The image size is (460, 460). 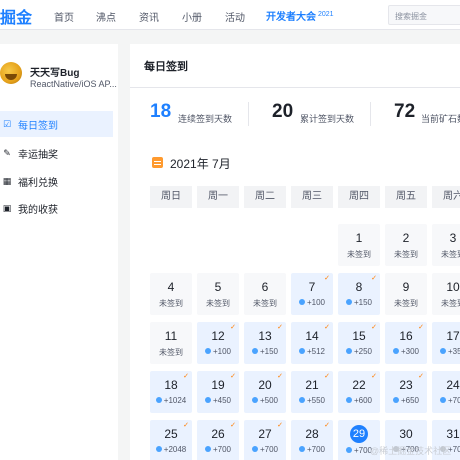 What do you see at coordinates (406, 287) in the screenshot?
I see `day-number: 9` at bounding box center [406, 287].